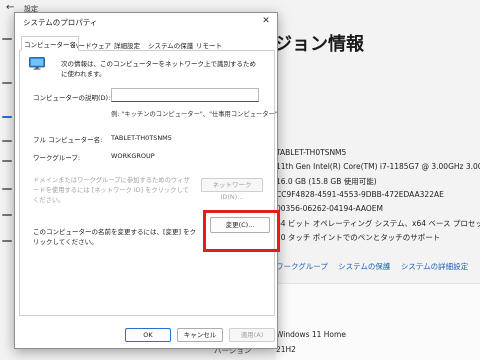  I want to click on apply-button: 適用(A), so click(252, 335).